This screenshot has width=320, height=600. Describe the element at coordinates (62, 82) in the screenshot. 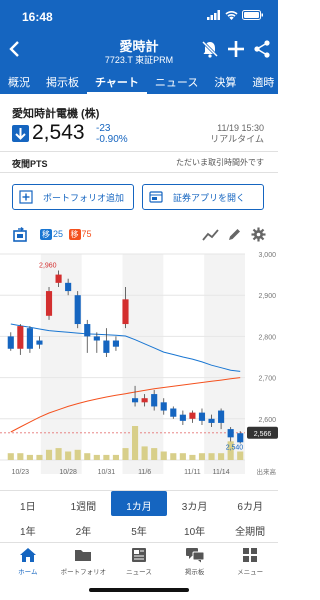

I see `tab-board: 掲示板` at that location.